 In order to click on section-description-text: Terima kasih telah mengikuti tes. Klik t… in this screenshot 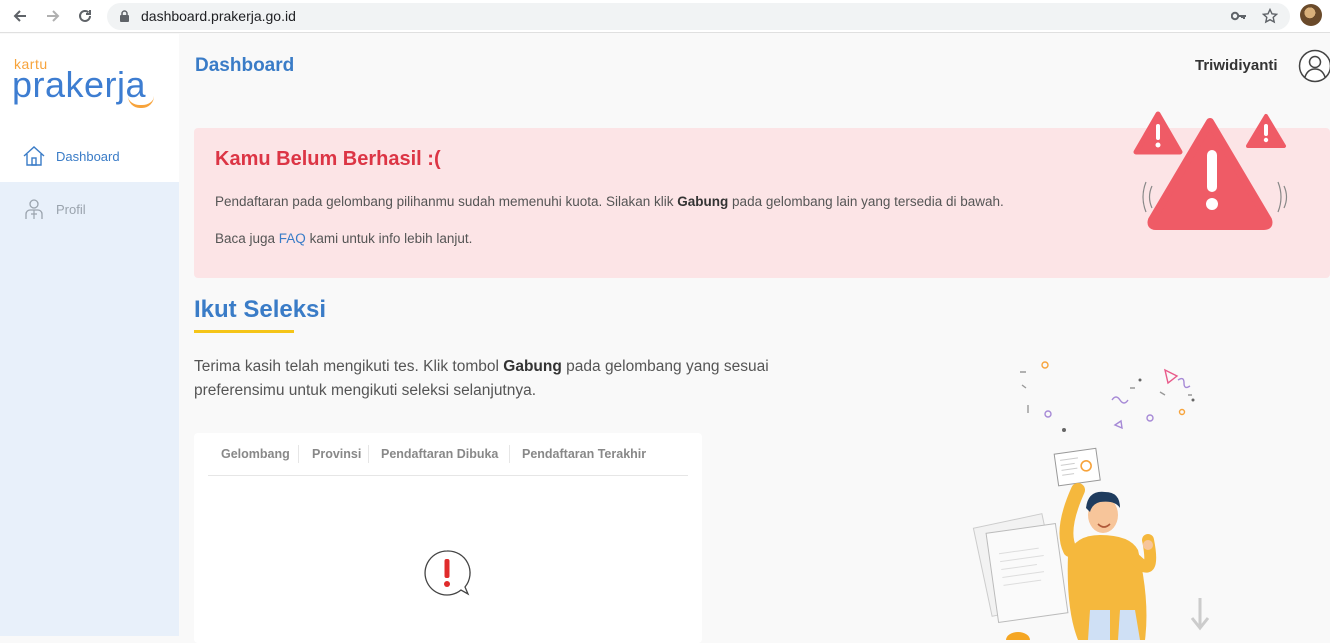, I will do `click(348, 366)`.